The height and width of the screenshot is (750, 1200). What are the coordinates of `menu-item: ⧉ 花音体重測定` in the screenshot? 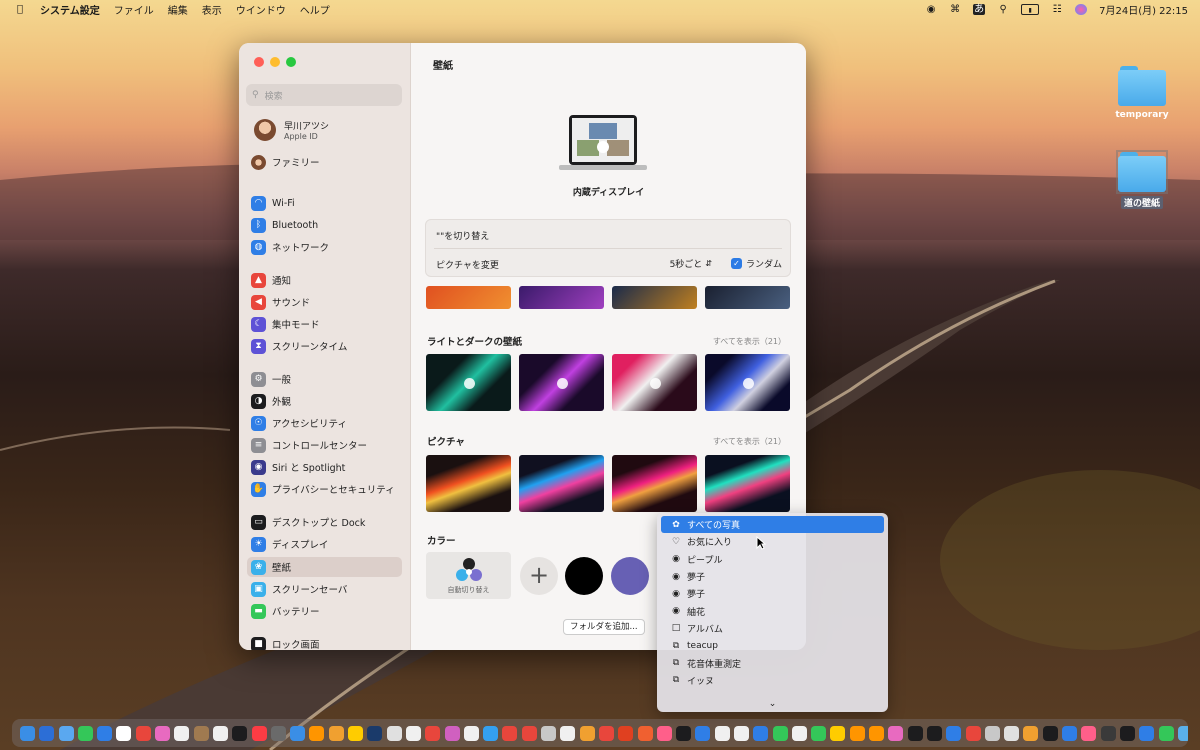 It's located at (772, 662).